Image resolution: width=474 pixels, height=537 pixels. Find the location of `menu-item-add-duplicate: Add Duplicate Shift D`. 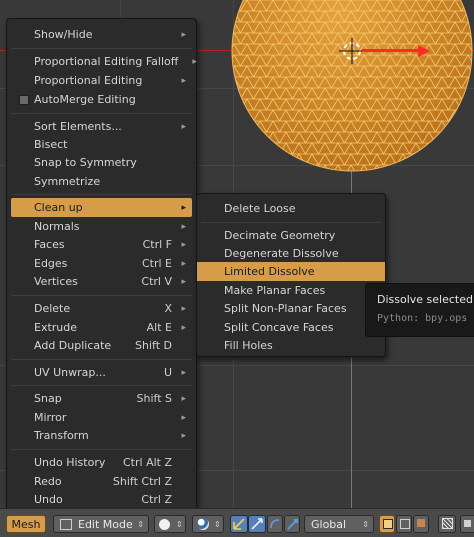

menu-item-add-duplicate: Add Duplicate Shift D is located at coordinates (101, 345).